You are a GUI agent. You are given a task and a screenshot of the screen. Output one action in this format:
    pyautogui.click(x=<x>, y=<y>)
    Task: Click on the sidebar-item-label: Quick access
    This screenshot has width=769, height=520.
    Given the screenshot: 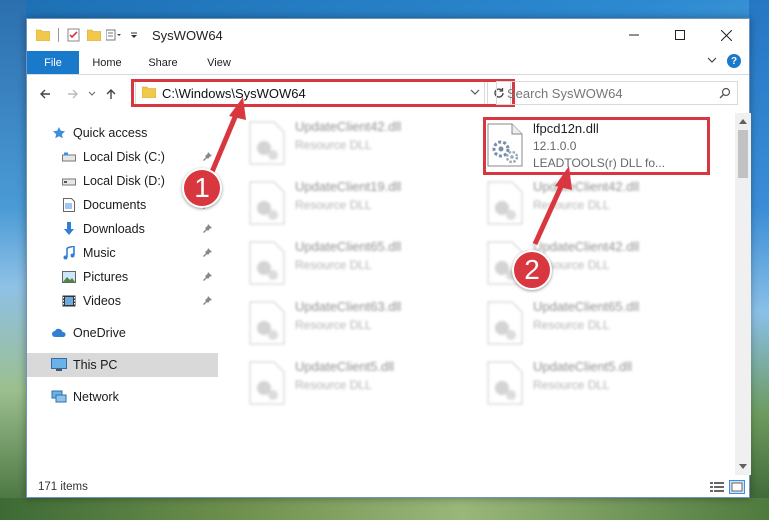 What is the action you would take?
    pyautogui.click(x=110, y=133)
    